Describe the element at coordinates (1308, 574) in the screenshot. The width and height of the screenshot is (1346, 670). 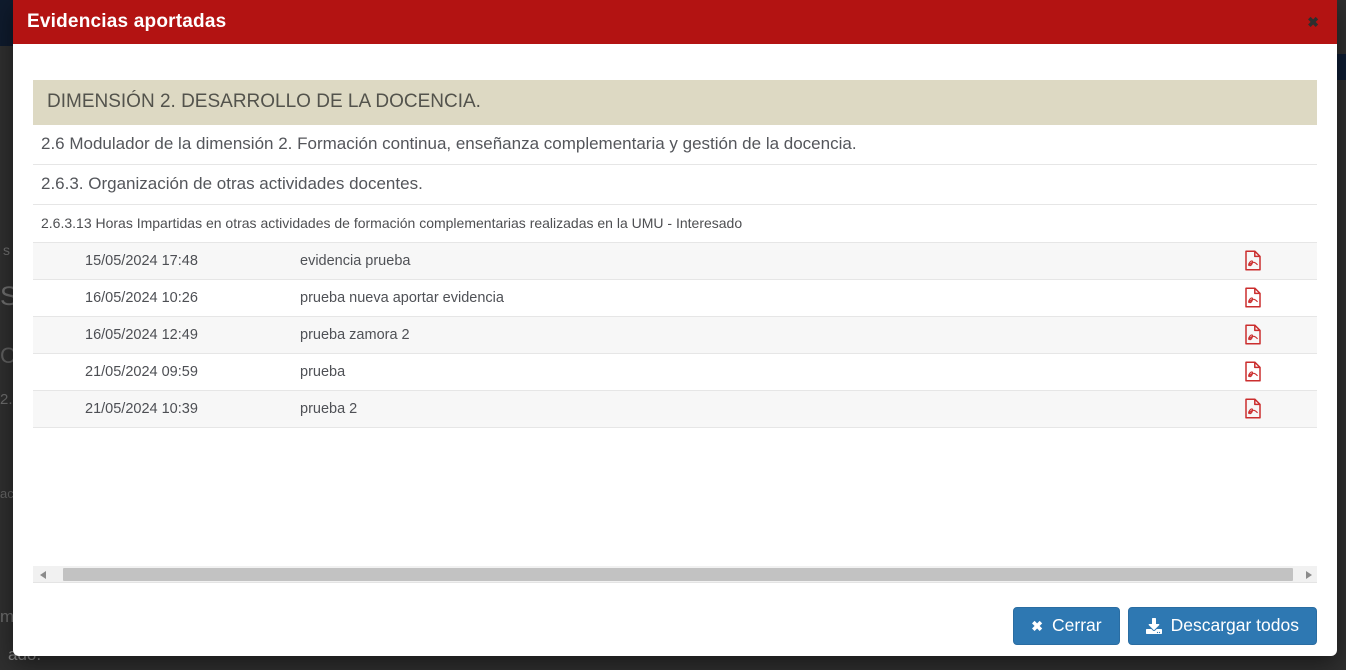
I see `scrollbar-right-arrow-icon` at that location.